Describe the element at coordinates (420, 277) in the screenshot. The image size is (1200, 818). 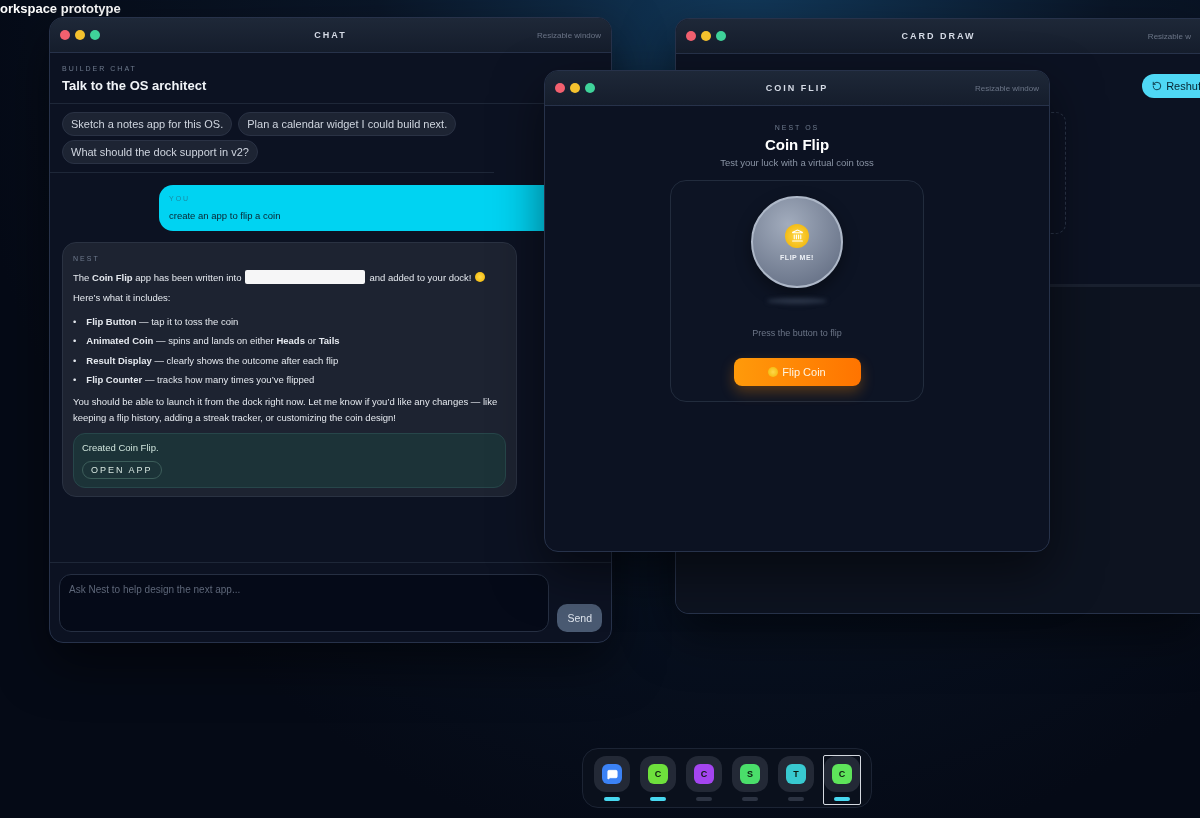
I see `message-text: and added to your dock!` at that location.